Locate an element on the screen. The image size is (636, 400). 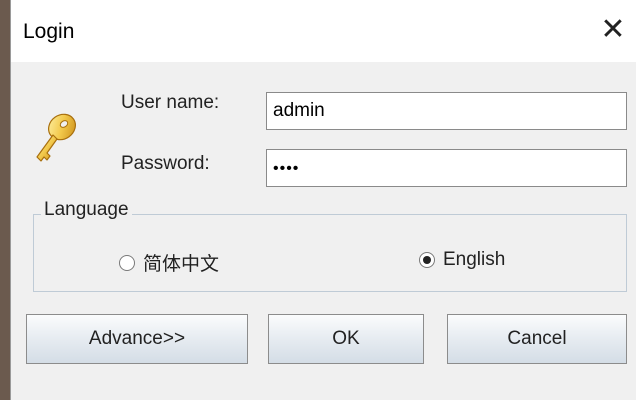
ok-button: OK is located at coordinates (346, 339).